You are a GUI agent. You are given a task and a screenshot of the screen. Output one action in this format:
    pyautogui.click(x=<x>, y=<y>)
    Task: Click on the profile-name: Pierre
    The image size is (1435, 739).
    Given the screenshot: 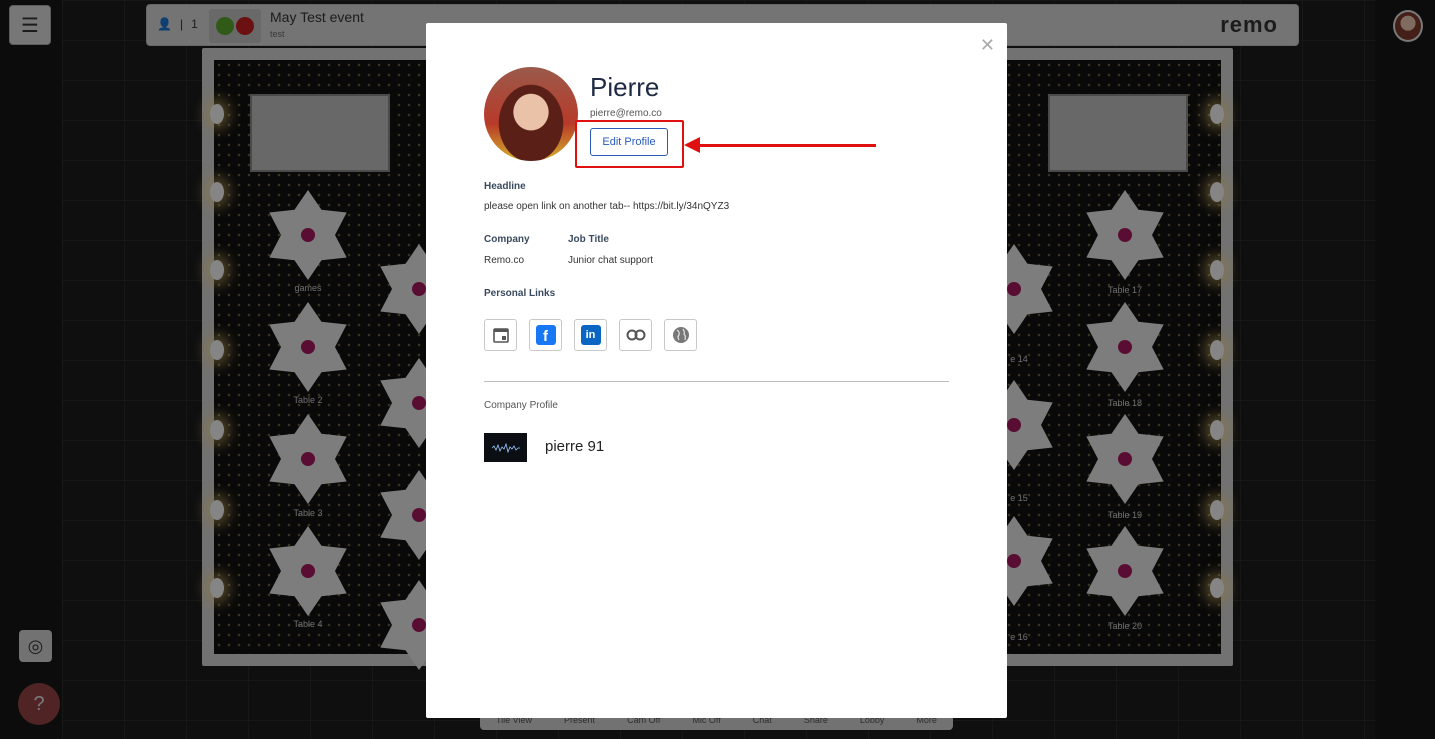 What is the action you would take?
    pyautogui.click(x=625, y=87)
    